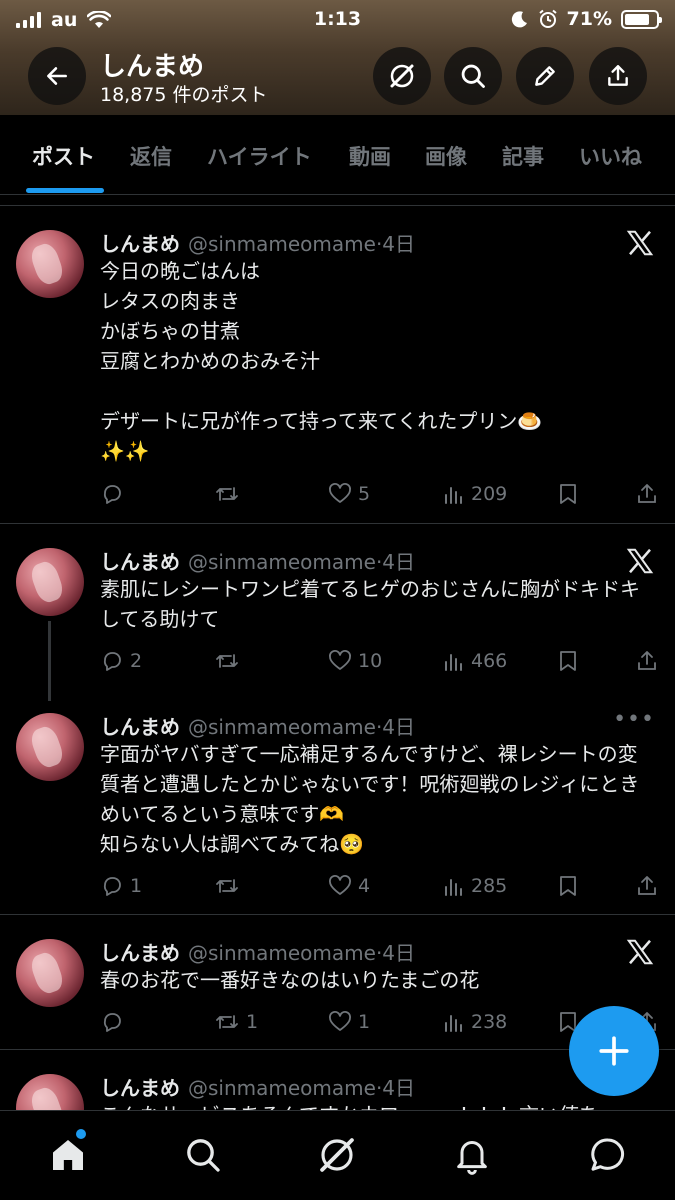 This screenshot has width=675, height=1200. I want to click on views-button: 209, so click(475, 494).